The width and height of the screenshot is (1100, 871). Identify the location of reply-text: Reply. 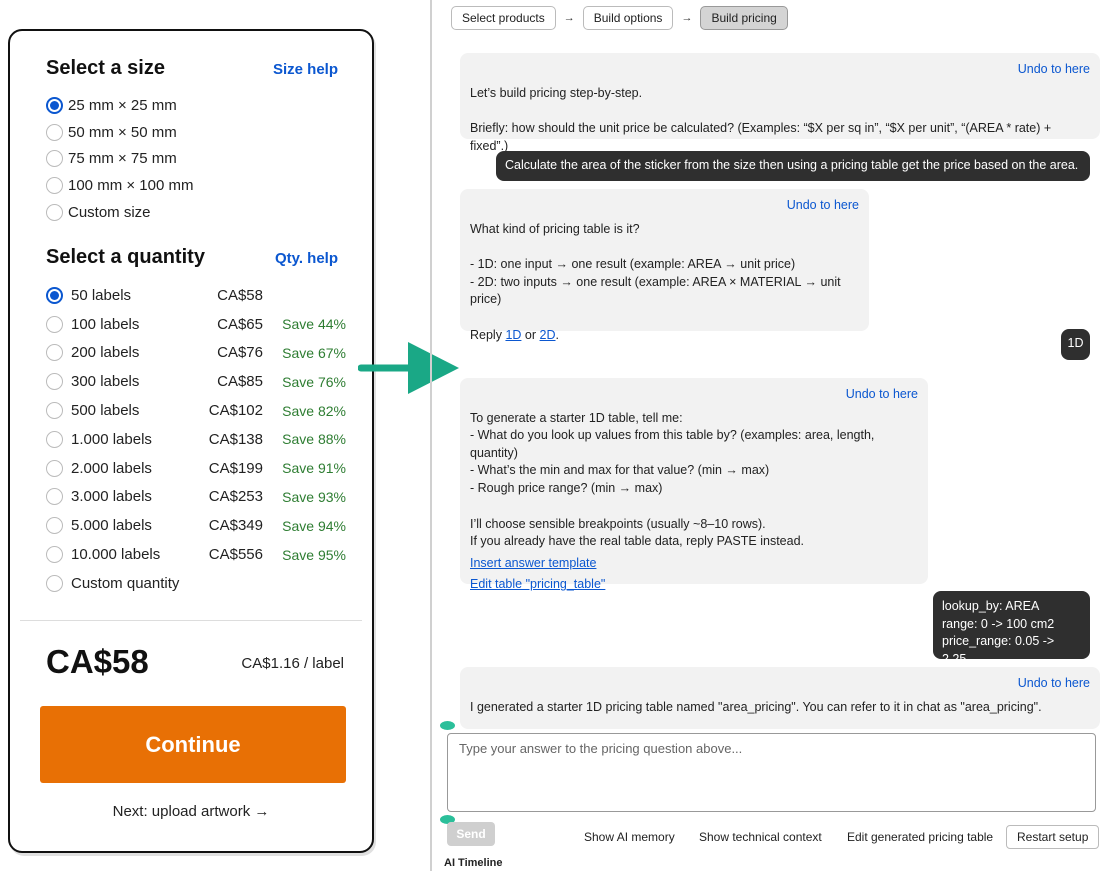
(486, 334).